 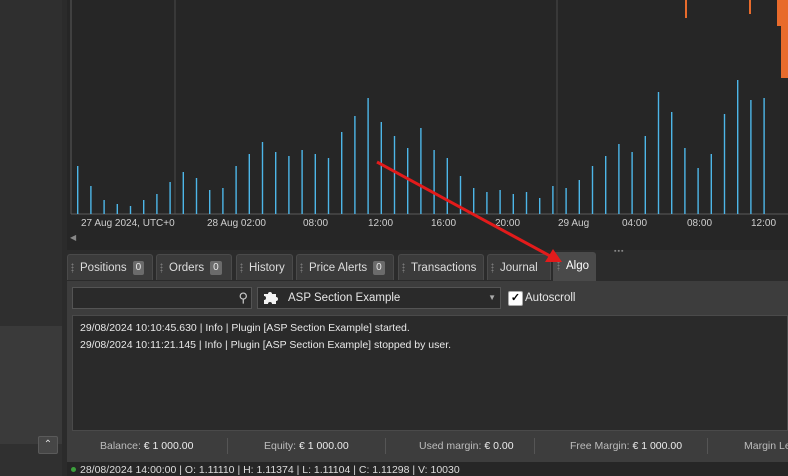 What do you see at coordinates (128, 223) in the screenshot?
I see `time-axis-label: 27 Aug 2024, UTC+0` at bounding box center [128, 223].